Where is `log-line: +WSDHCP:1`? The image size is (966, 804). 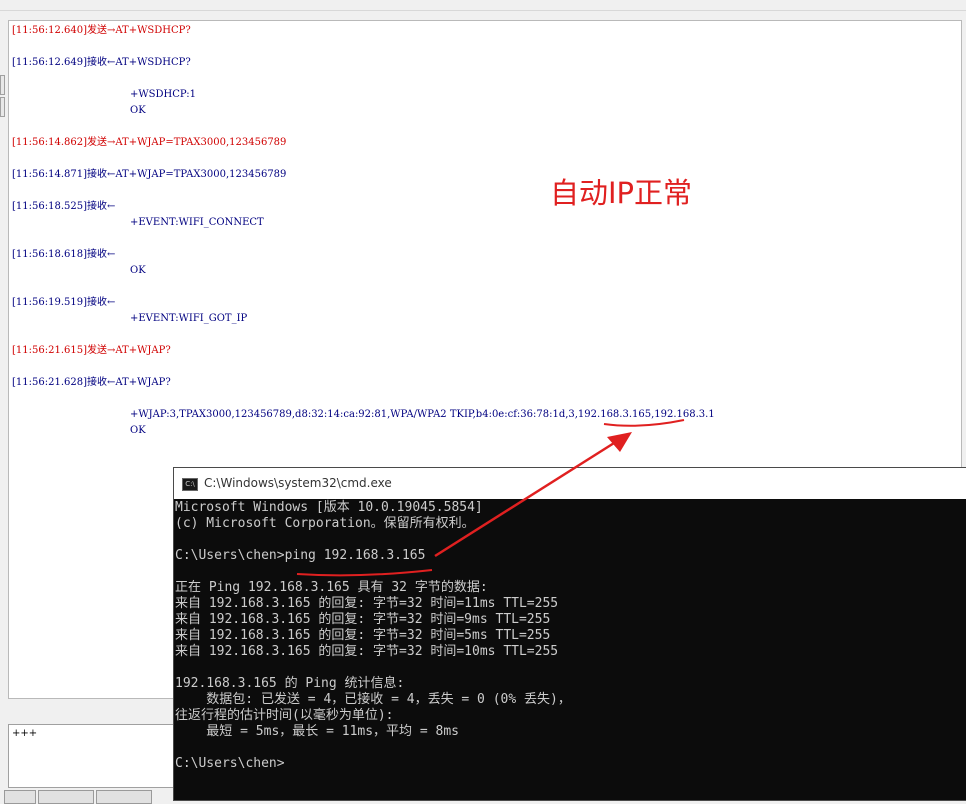
log-line: +WSDHCP:1 is located at coordinates (163, 94).